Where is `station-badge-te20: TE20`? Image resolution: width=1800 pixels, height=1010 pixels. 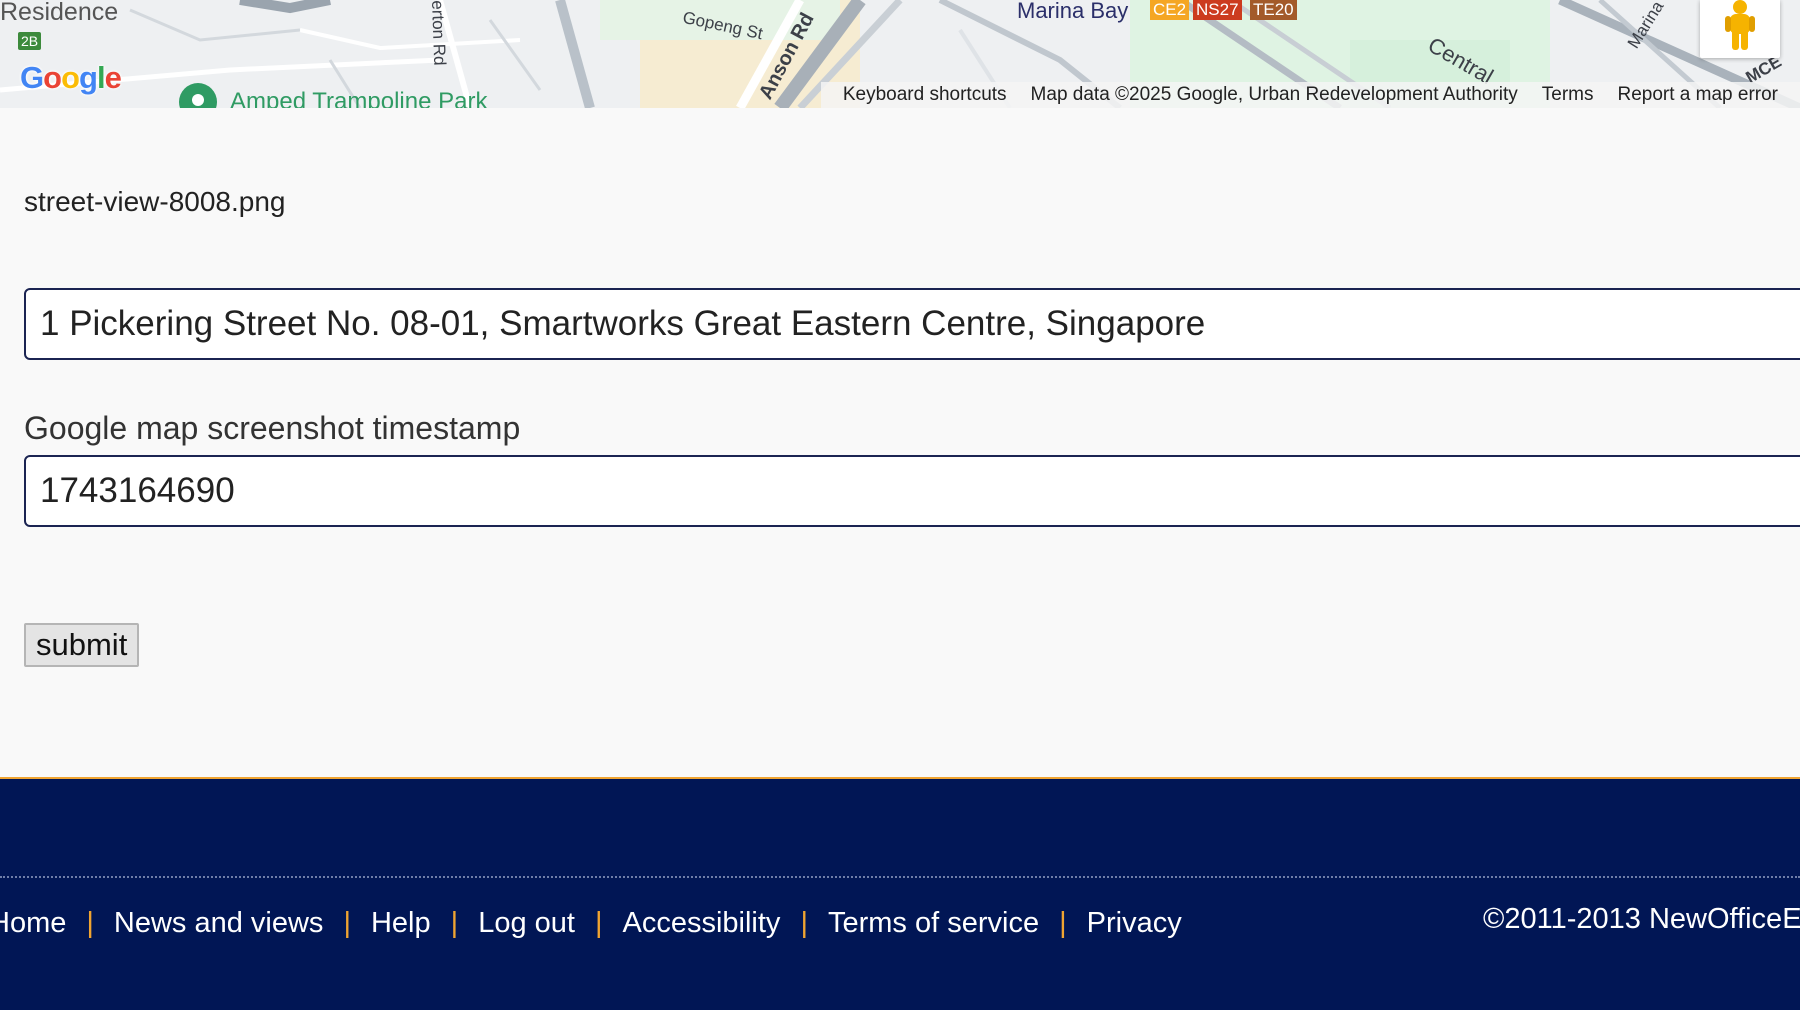 station-badge-te20: TE20 is located at coordinates (1273, 10).